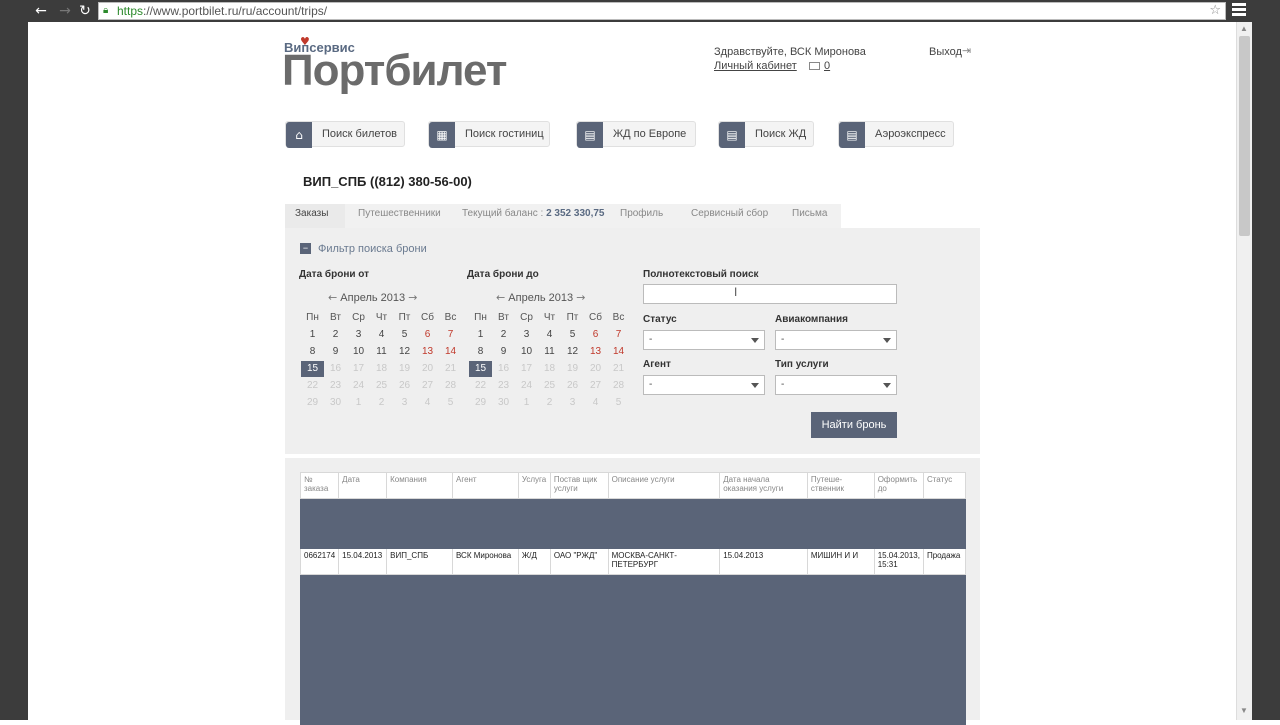 This screenshot has height=725, width=1280. What do you see at coordinates (1244, 710) in the screenshot?
I see `scroll-down-icon: ▼` at bounding box center [1244, 710].